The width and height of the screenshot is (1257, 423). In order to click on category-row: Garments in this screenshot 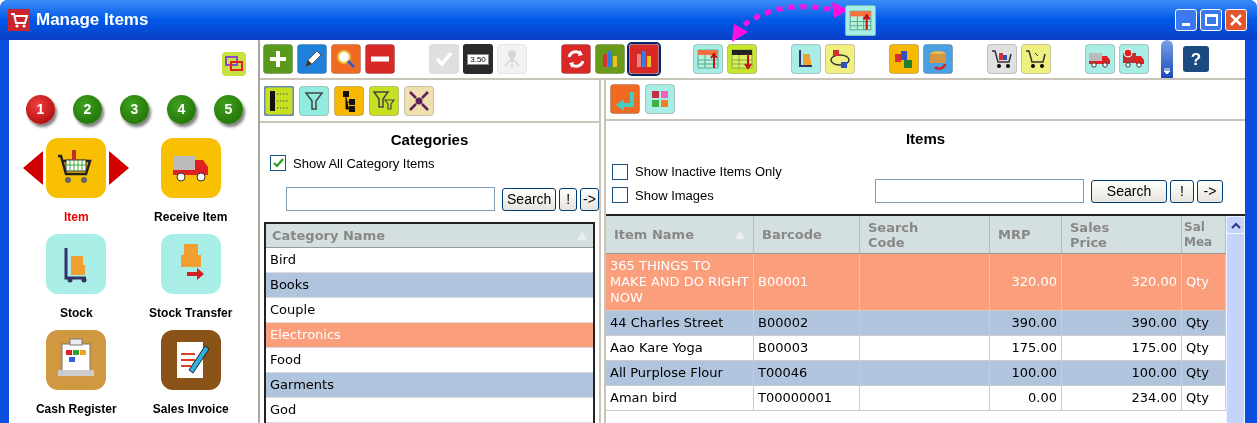, I will do `click(429, 385)`.